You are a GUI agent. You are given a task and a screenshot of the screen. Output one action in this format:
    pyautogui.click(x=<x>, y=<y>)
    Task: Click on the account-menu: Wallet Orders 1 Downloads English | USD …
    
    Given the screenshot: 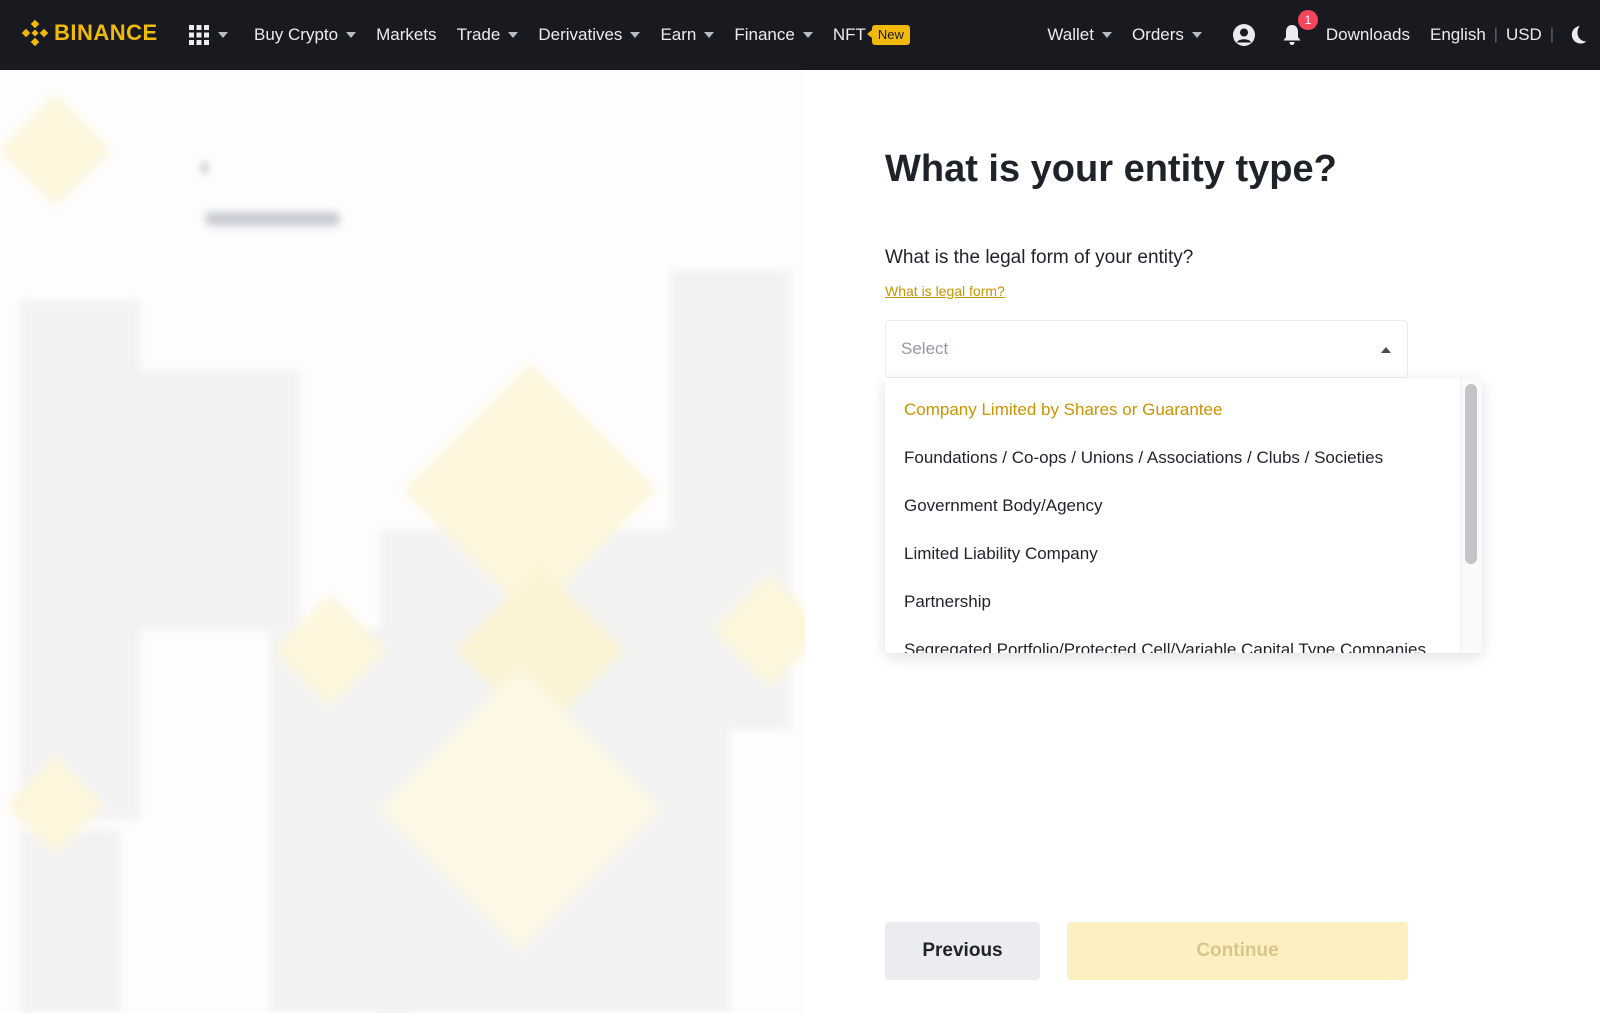 What is the action you would take?
    pyautogui.click(x=1323, y=35)
    